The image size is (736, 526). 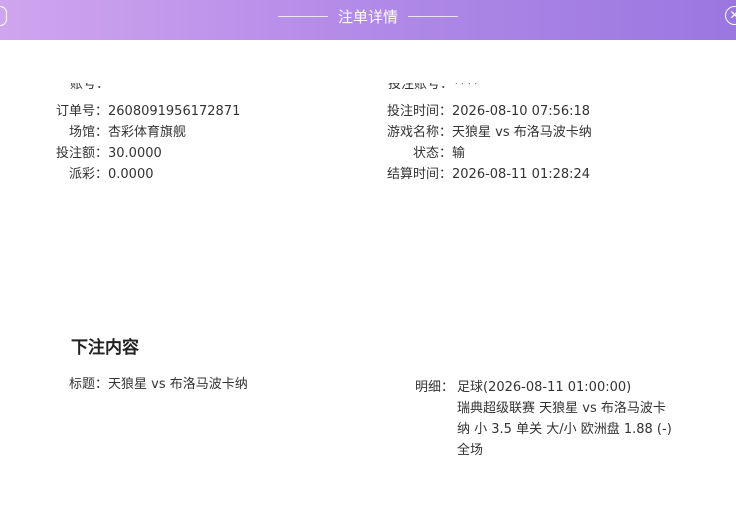 I want to click on bet-account-row-clipped: 投注账号：****, so click(x=448, y=88).